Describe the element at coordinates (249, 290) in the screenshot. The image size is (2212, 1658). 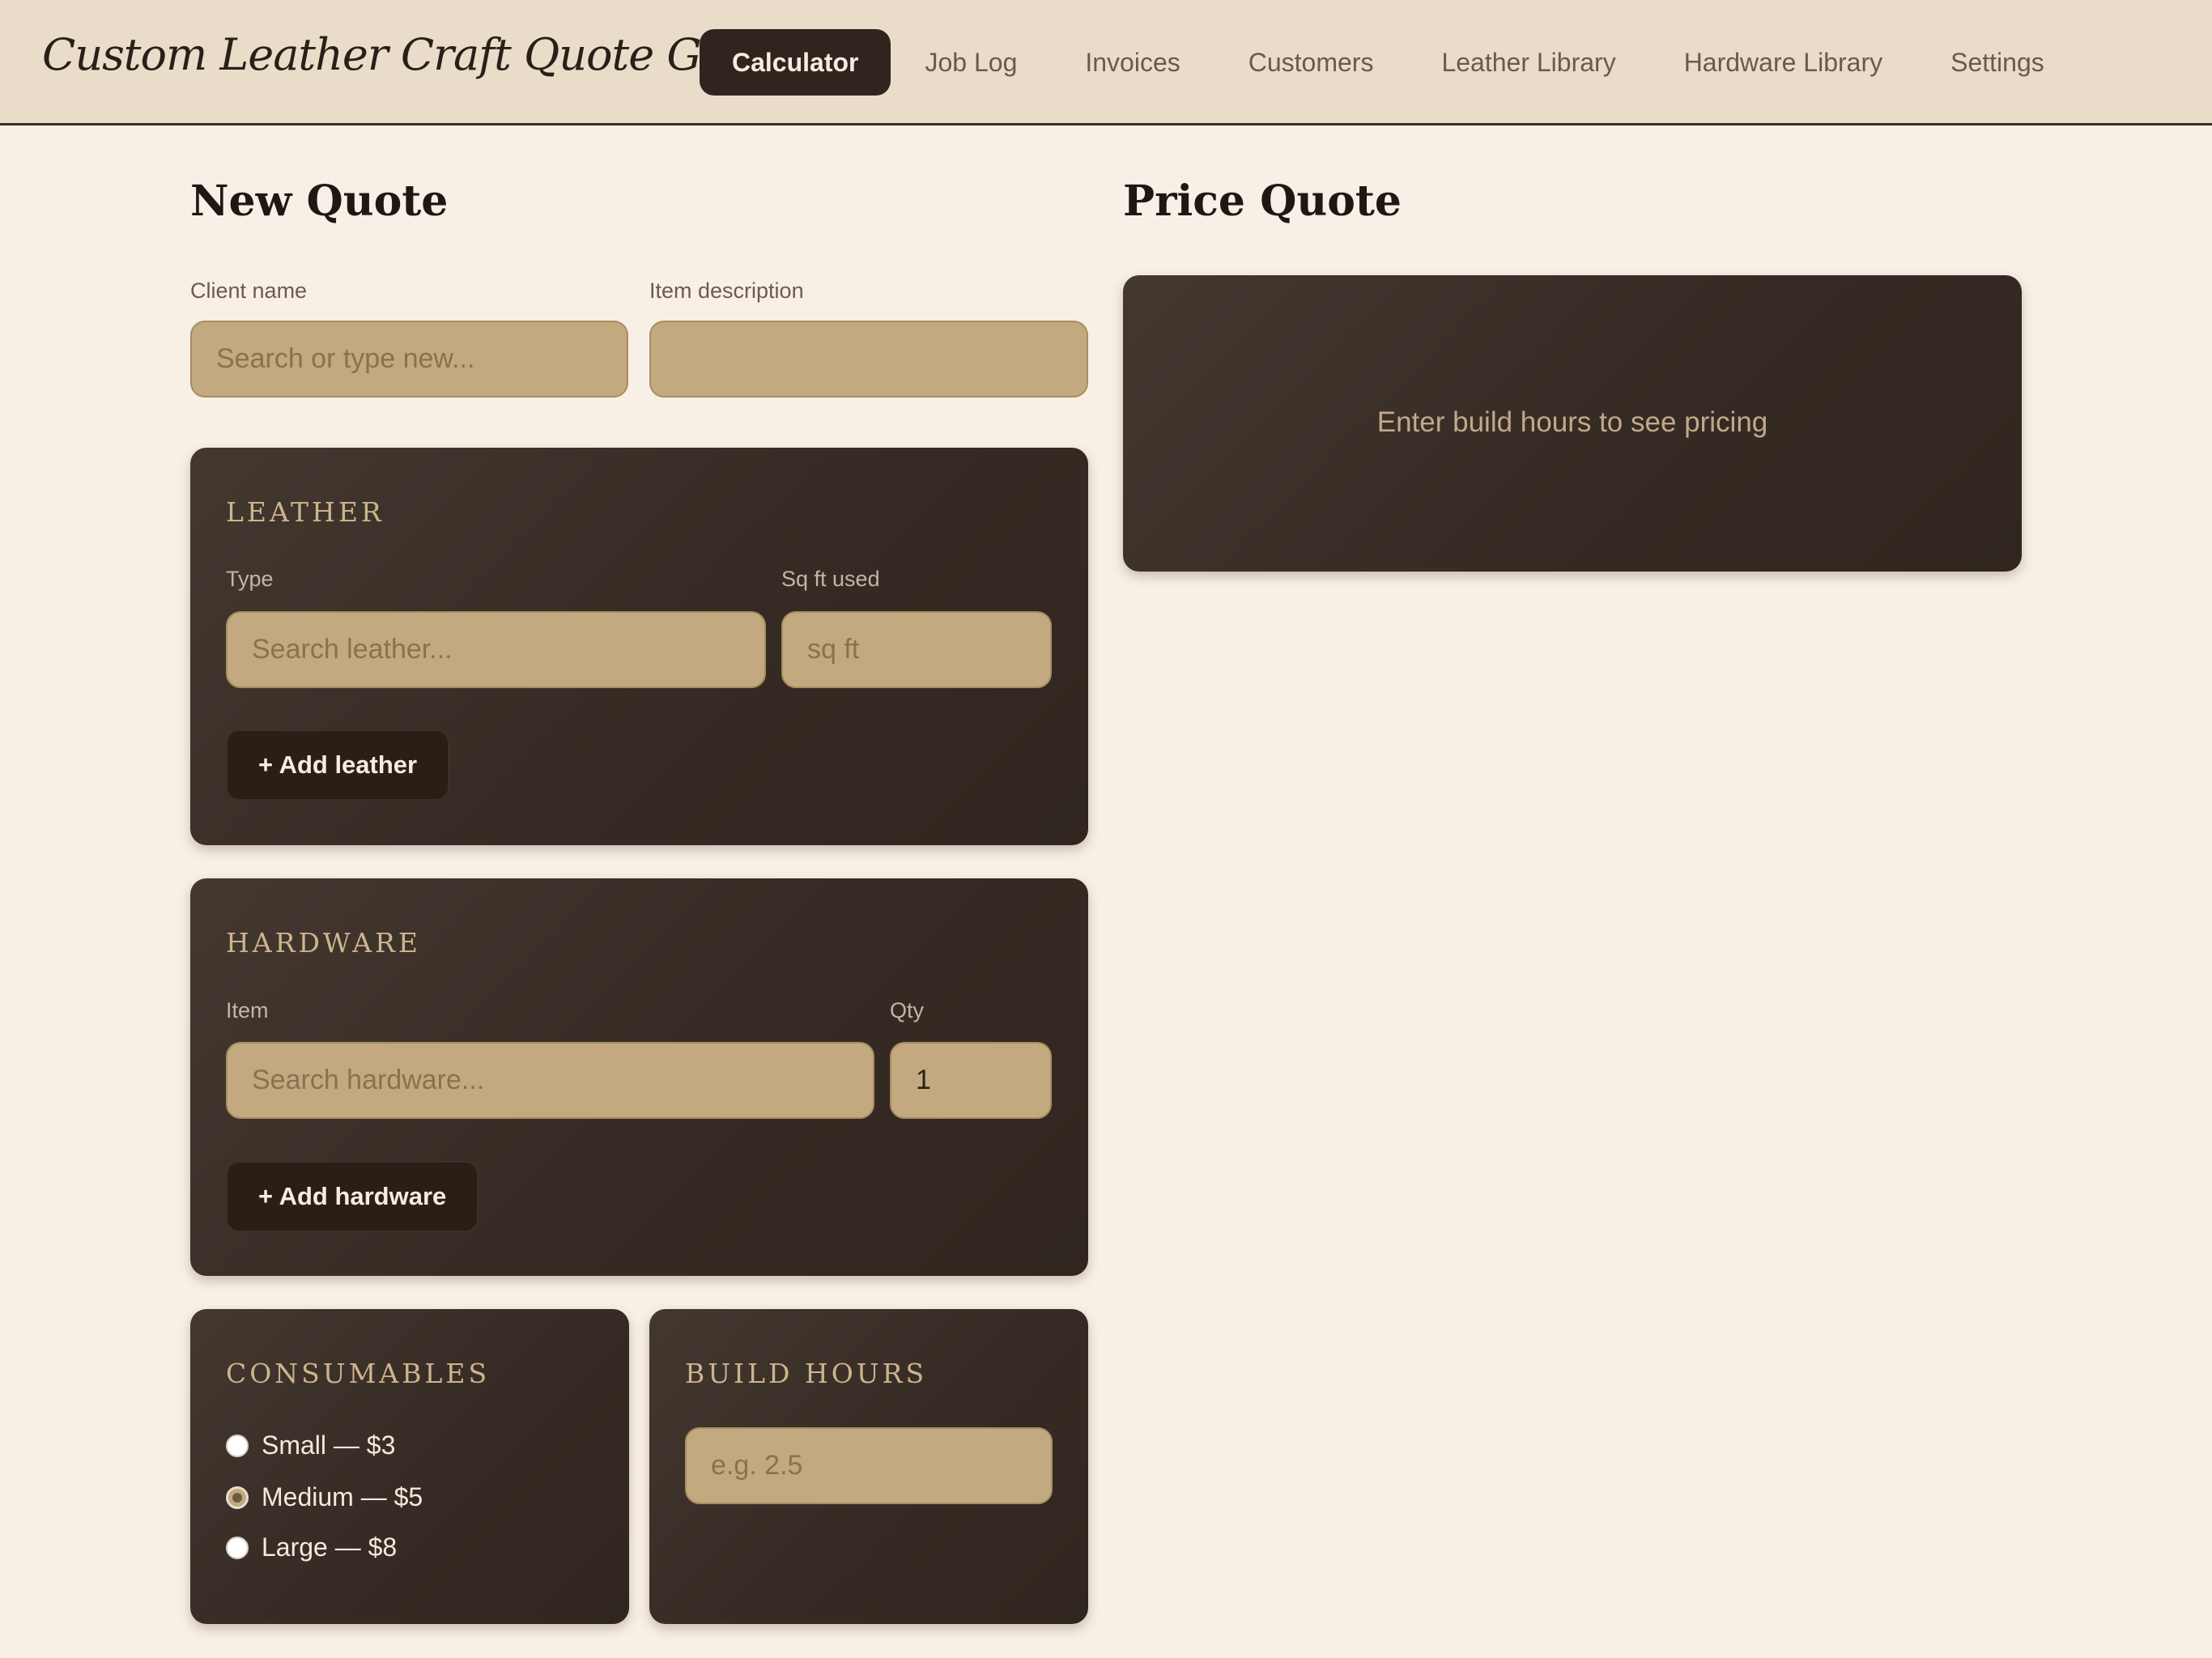
I see `client-name-label: Client name` at that location.